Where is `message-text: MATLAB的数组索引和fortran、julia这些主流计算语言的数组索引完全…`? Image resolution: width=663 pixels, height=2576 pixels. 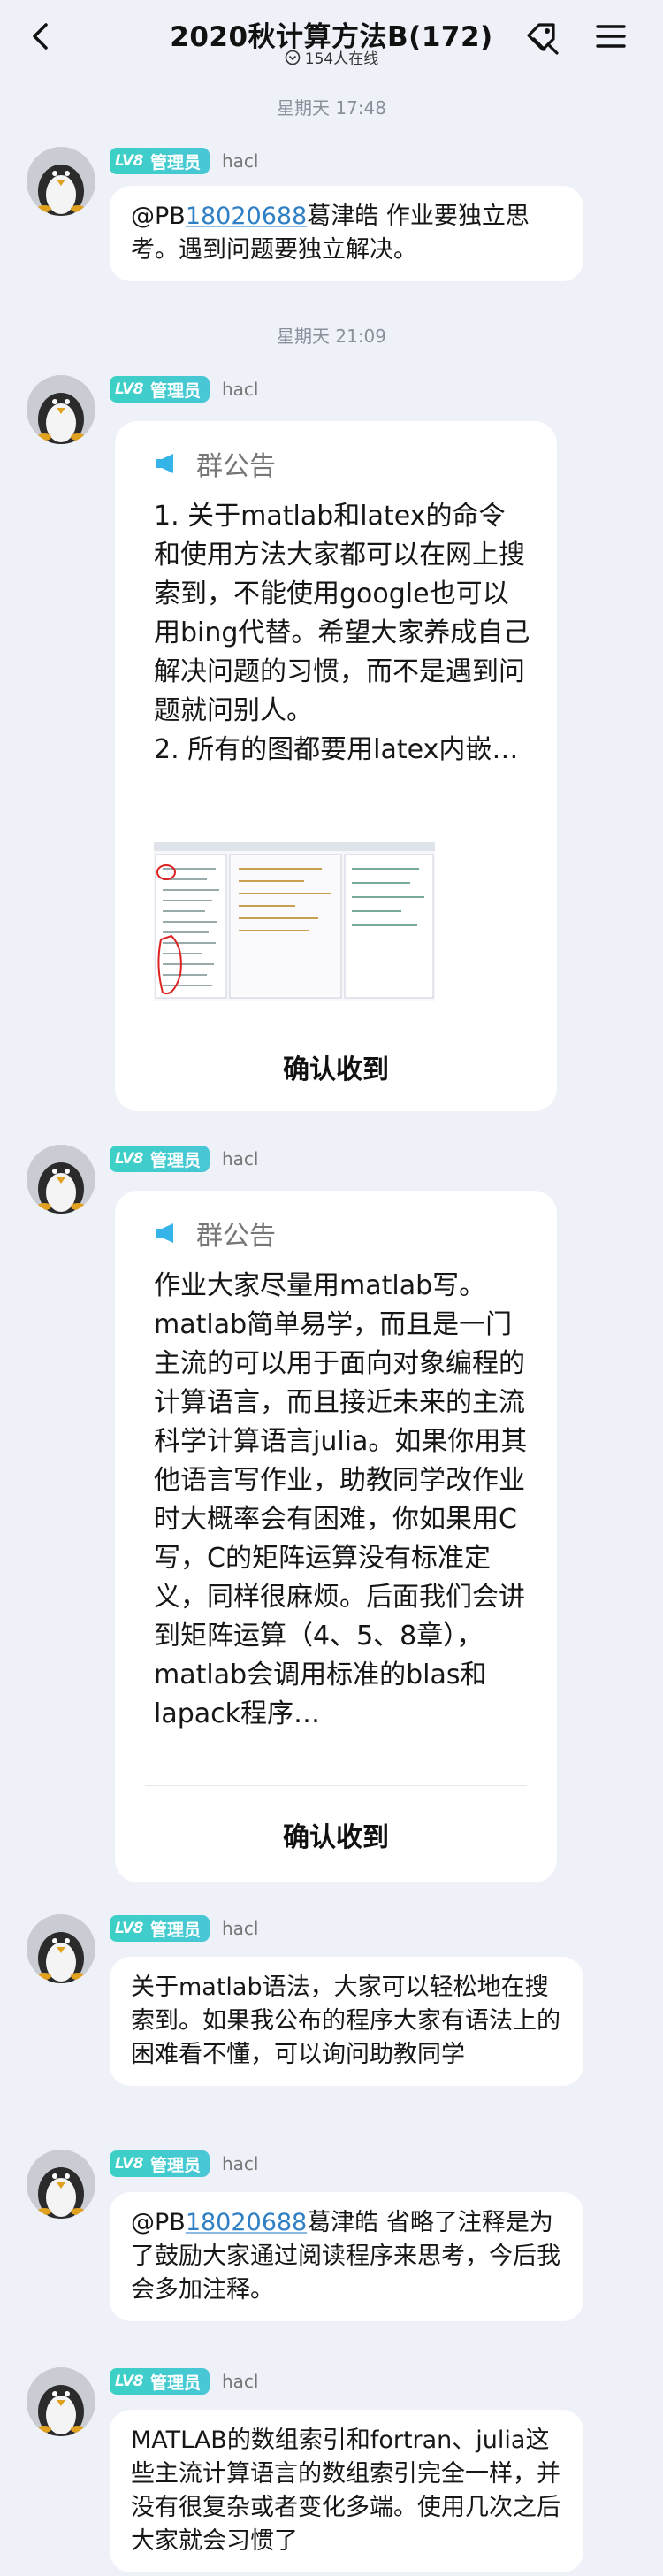 message-text: MATLAB的数组索引和fortran、julia这些主流计算语言的数组索引完全… is located at coordinates (345, 2490).